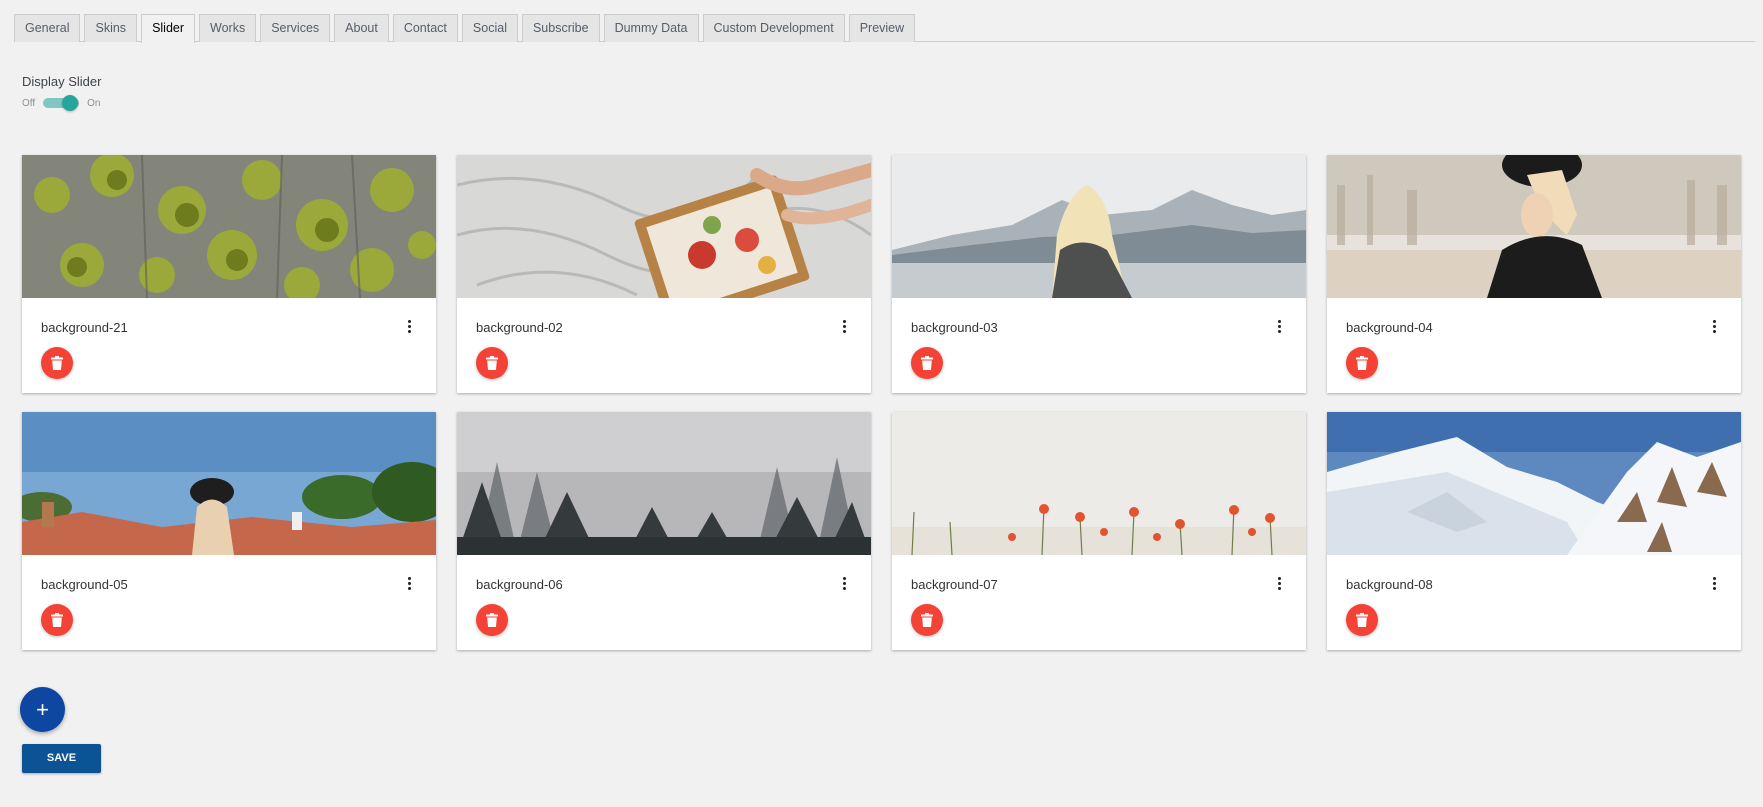  I want to click on slide-name: background-02, so click(519, 327).